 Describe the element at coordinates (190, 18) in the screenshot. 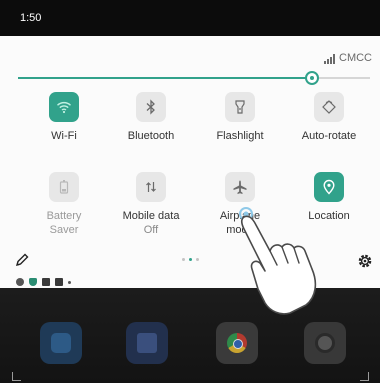

I see `status-bar: 1:50` at that location.